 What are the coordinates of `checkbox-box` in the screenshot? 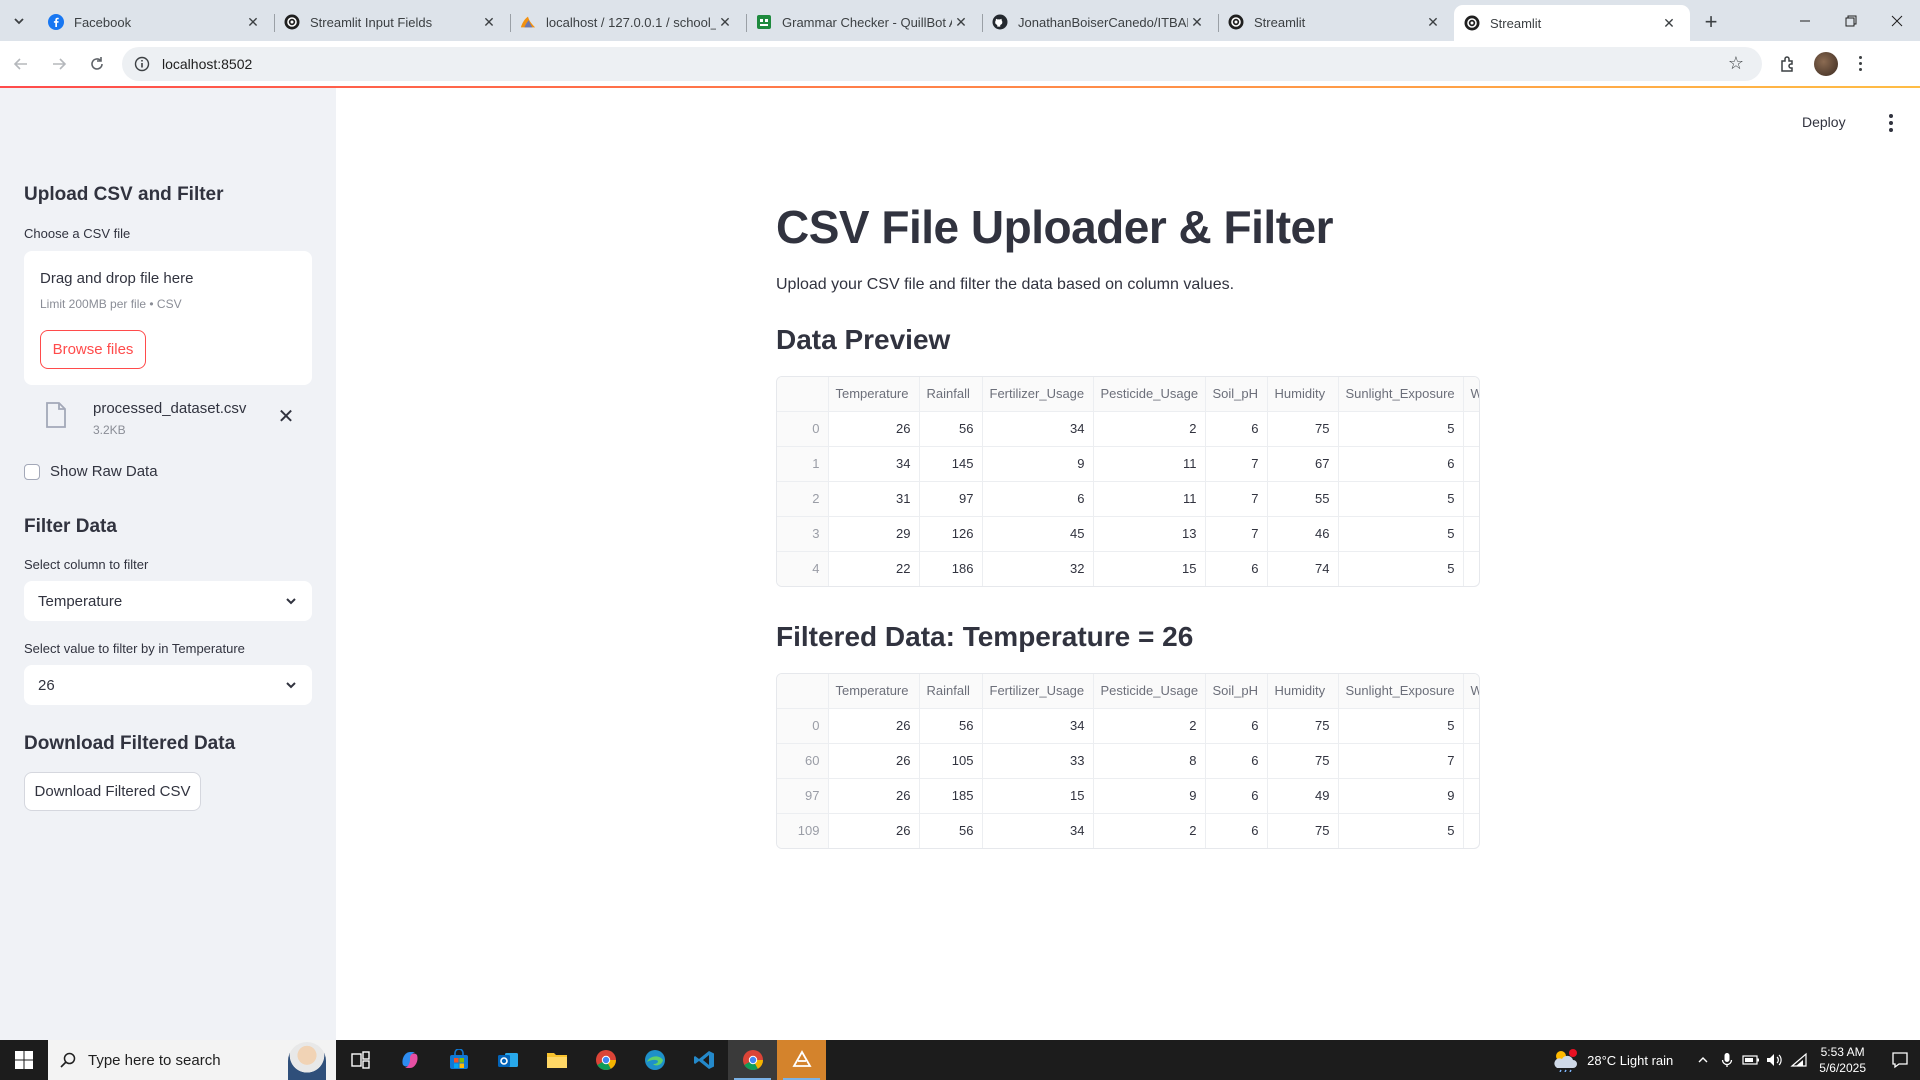 It's located at (32, 471).